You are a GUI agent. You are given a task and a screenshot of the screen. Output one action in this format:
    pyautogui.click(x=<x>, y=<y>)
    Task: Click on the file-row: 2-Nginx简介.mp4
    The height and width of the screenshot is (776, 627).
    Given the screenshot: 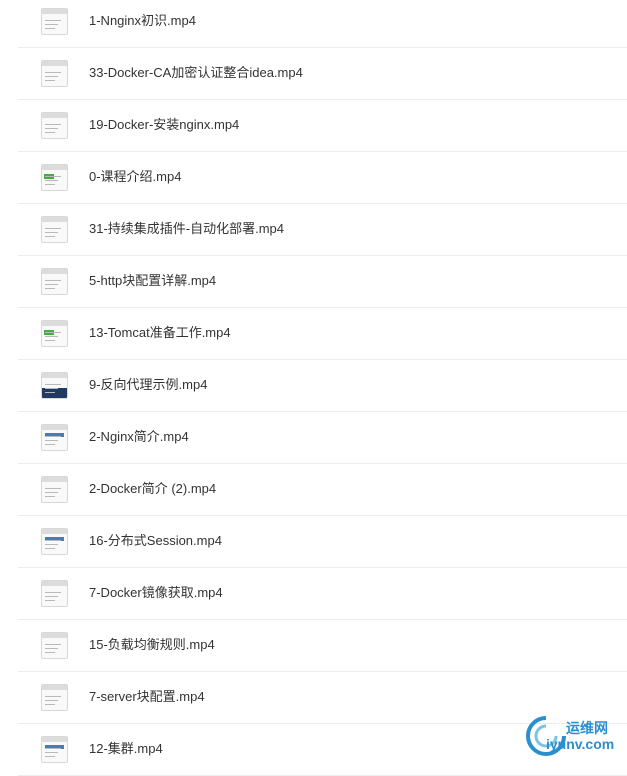 What is the action you would take?
    pyautogui.click(x=322, y=438)
    